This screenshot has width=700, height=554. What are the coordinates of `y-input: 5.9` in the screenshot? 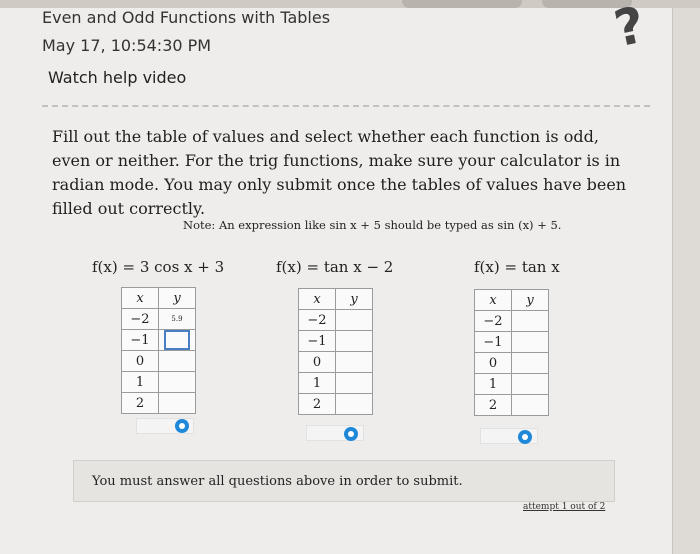 It's located at (177, 319).